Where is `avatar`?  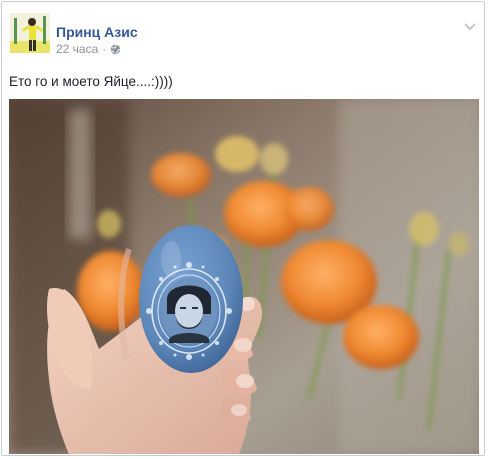 avatar is located at coordinates (30, 33).